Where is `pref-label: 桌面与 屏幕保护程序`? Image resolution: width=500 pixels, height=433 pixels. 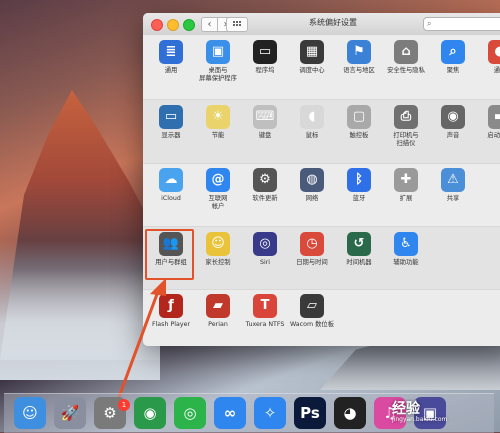 pref-label: 桌面与 屏幕保护程序 is located at coordinates (218, 74).